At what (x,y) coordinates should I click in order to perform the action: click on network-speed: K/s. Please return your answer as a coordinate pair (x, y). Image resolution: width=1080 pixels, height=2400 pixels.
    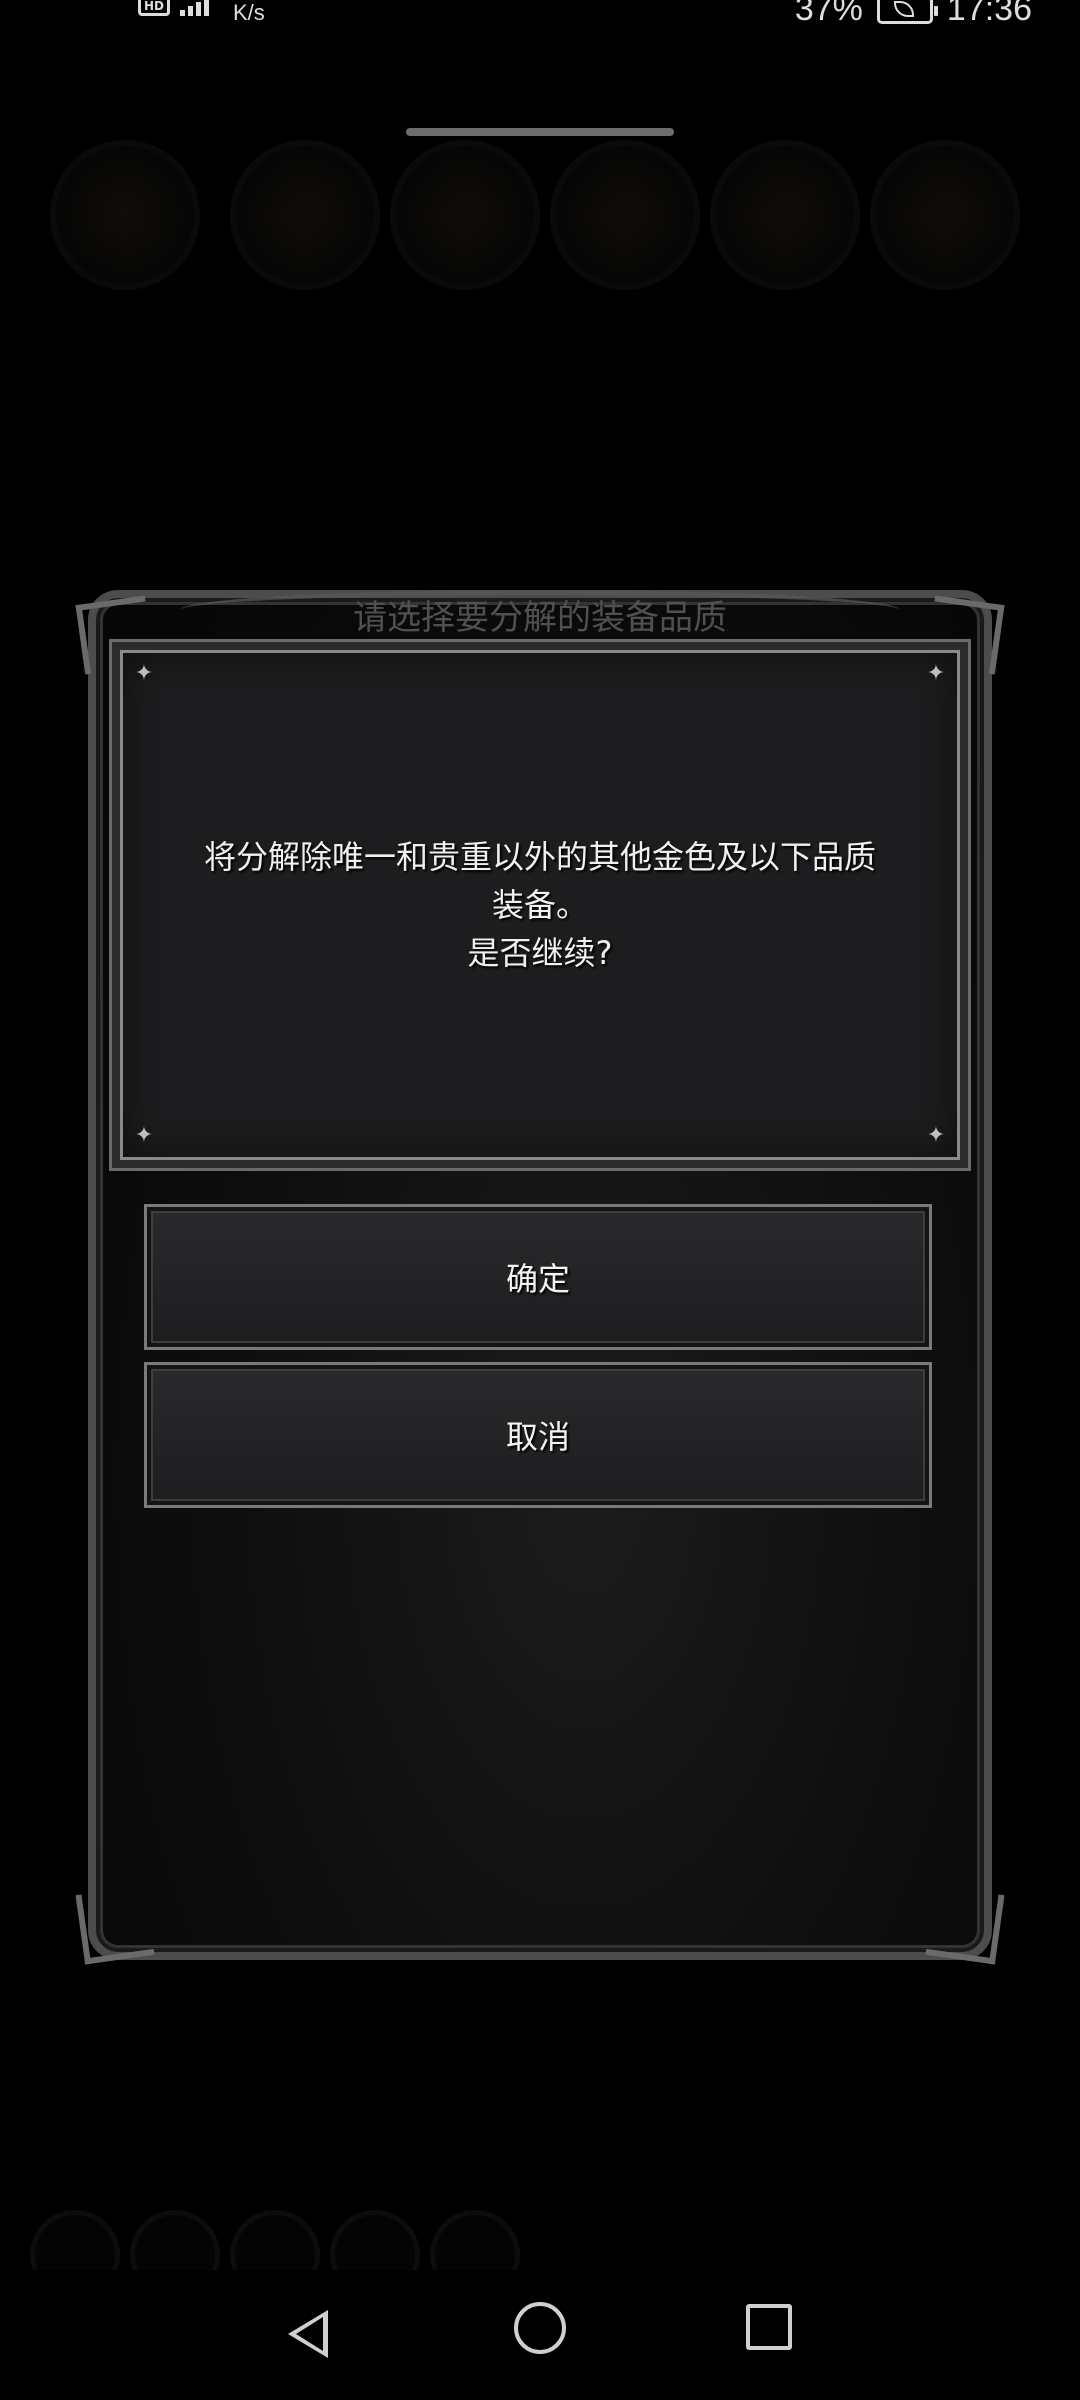
    Looking at the image, I should click on (249, 12).